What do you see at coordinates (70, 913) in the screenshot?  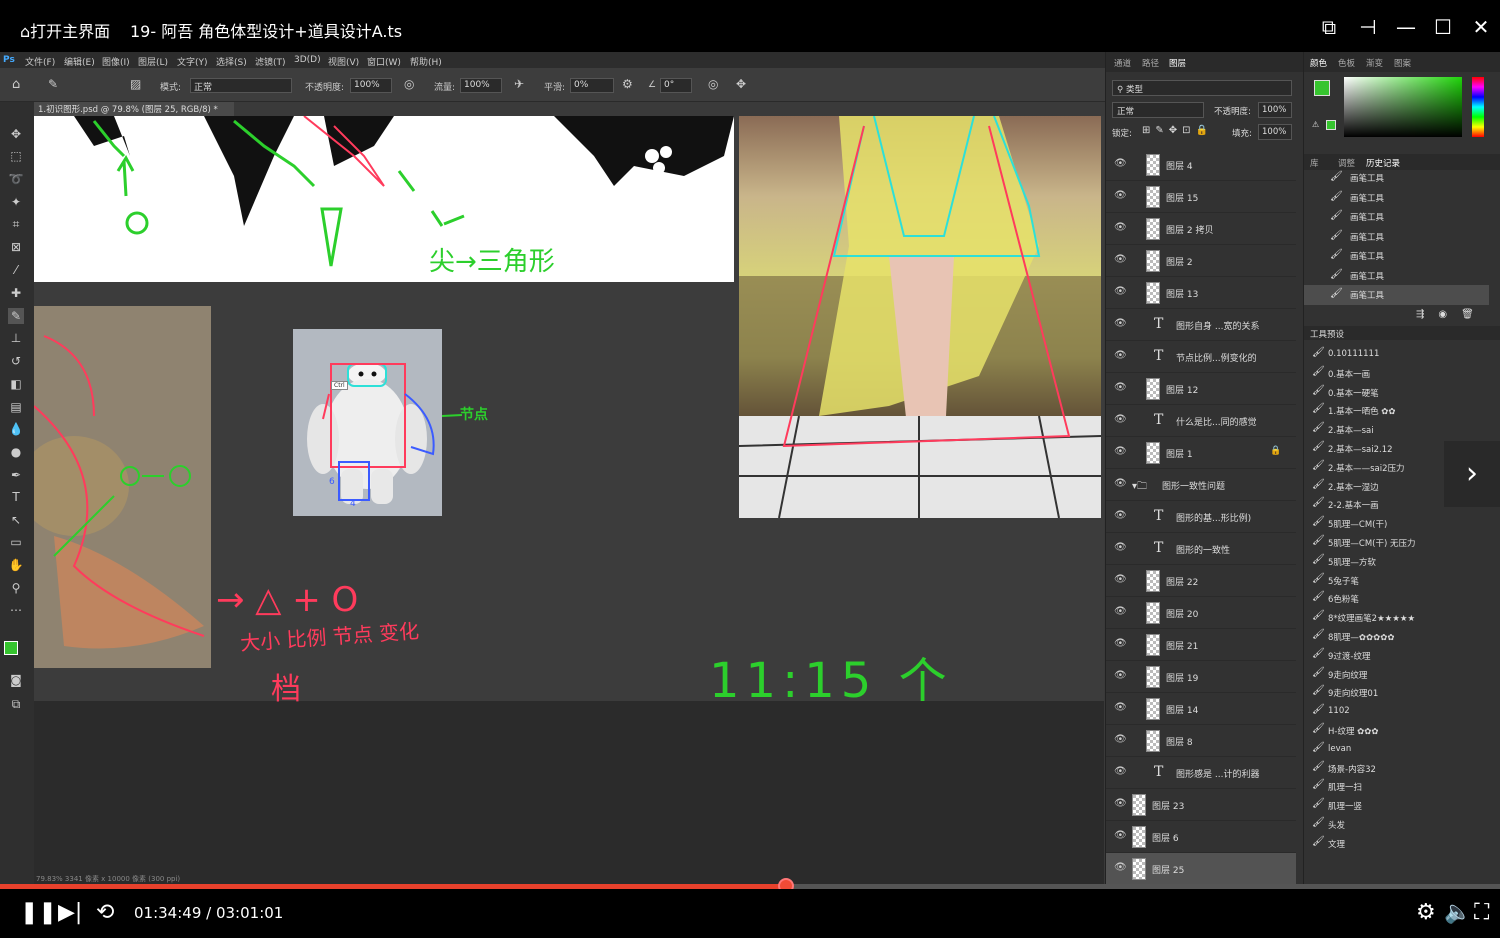 I see `next-track-icon: ▶|` at bounding box center [70, 913].